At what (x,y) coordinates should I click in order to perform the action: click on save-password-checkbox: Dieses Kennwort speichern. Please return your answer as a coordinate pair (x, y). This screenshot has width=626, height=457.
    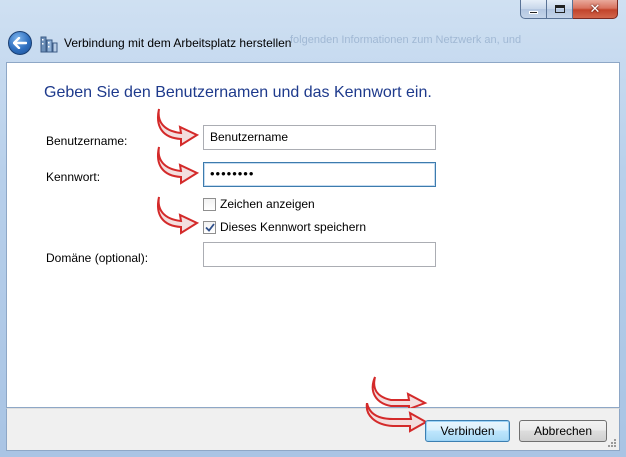
    Looking at the image, I should click on (284, 227).